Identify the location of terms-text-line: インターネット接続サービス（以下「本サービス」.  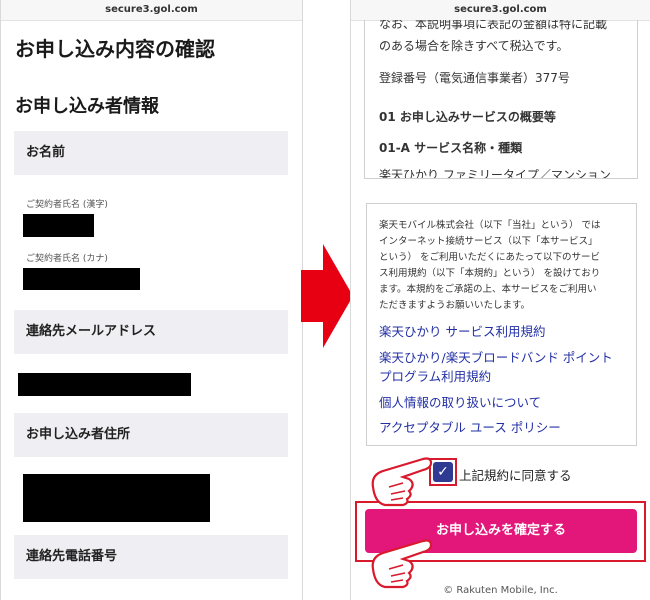
(488, 241).